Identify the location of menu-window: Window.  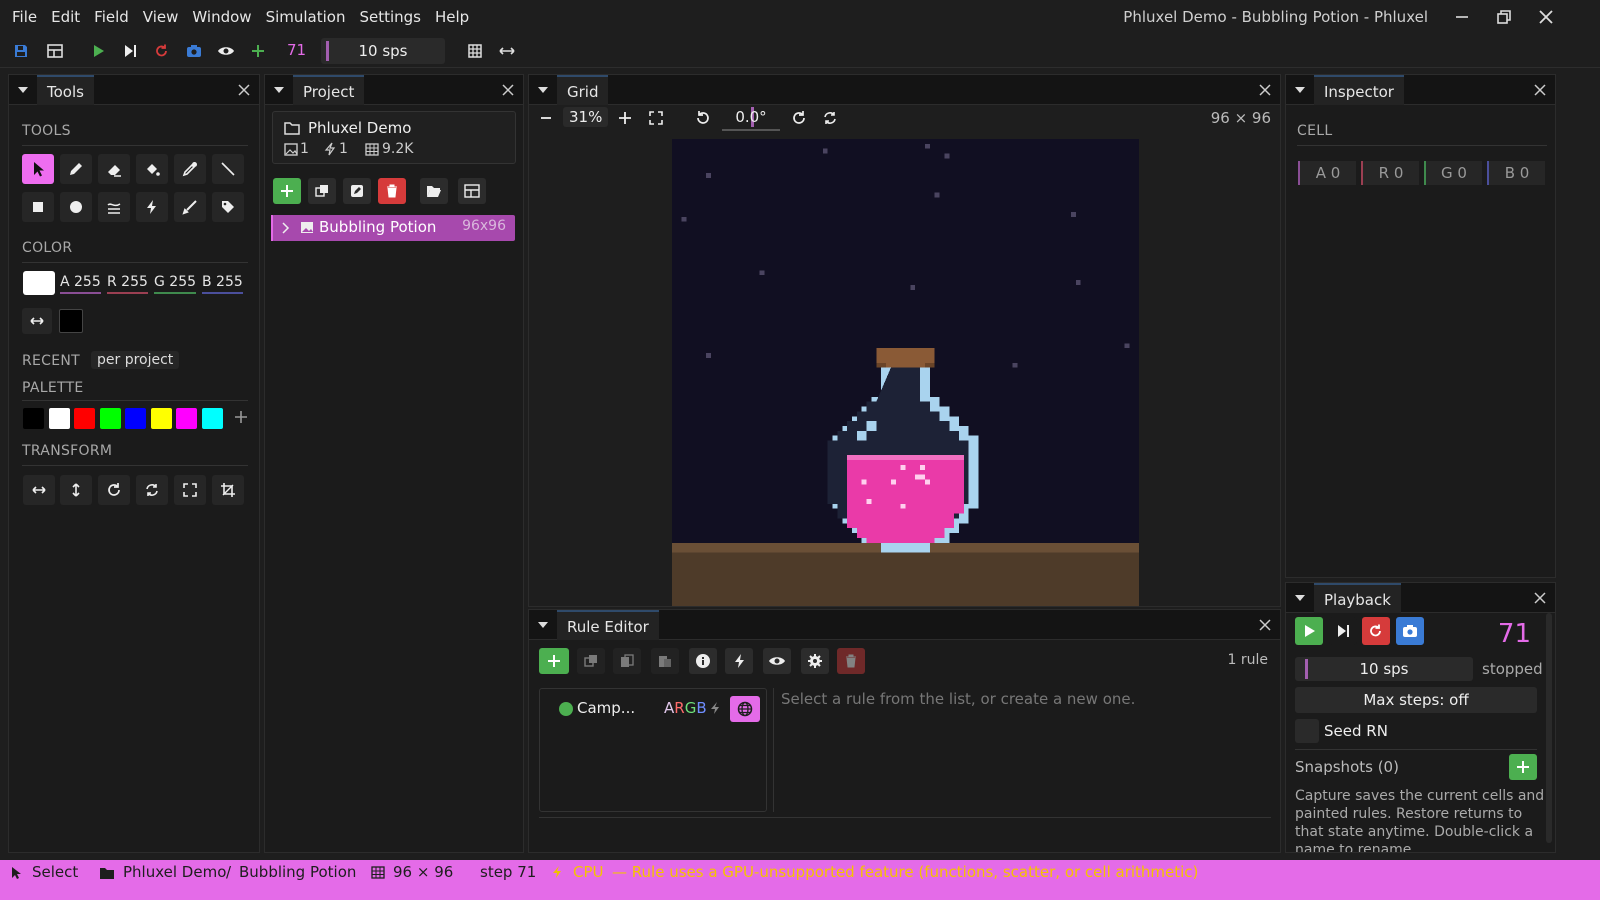
(221, 17).